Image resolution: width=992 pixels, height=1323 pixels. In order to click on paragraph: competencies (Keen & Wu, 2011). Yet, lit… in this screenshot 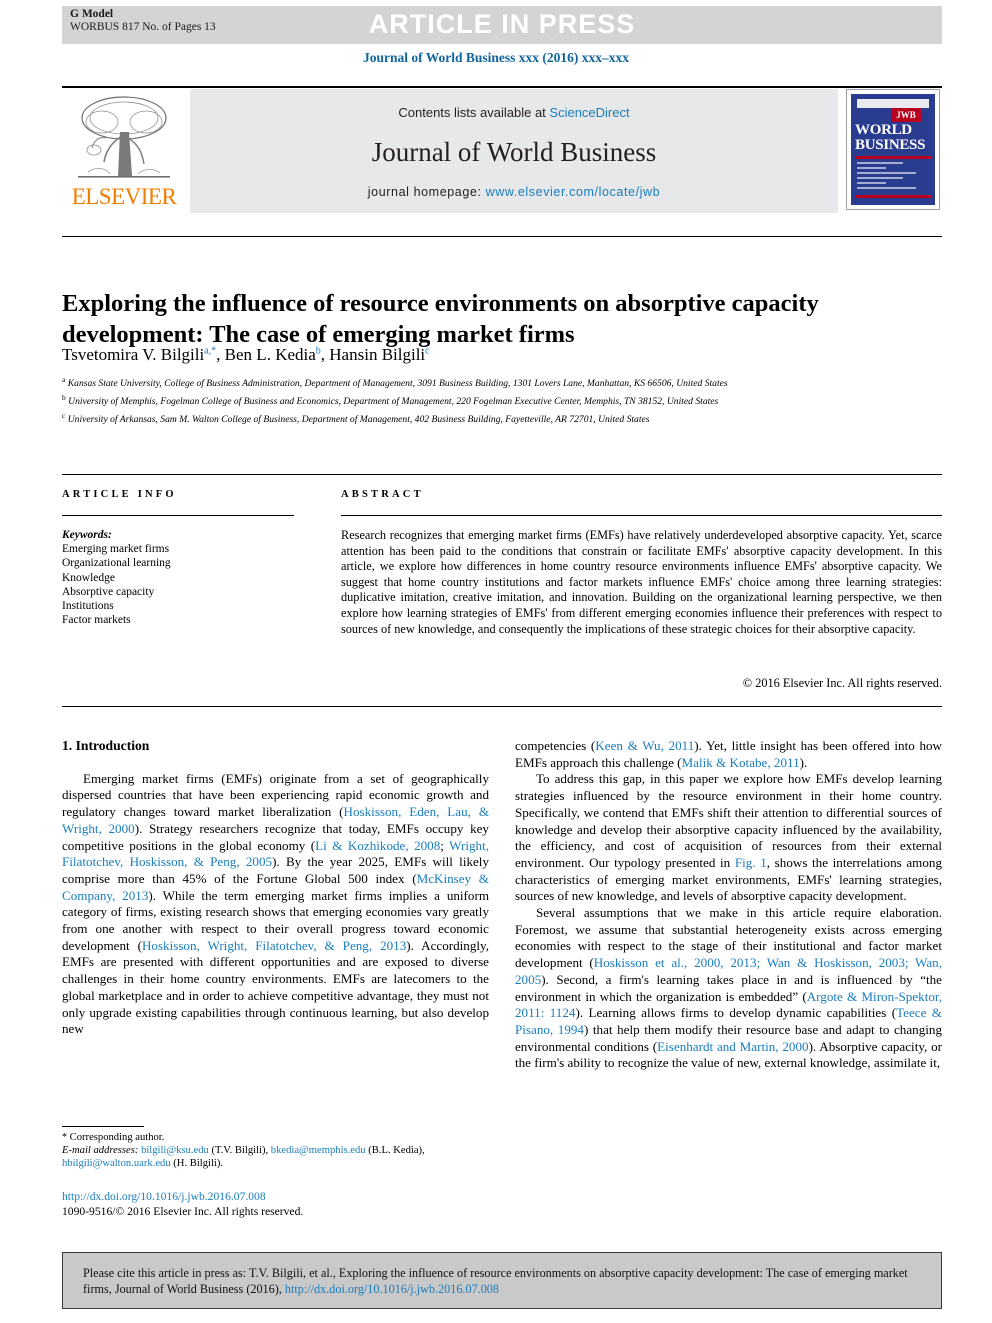, I will do `click(728, 754)`.